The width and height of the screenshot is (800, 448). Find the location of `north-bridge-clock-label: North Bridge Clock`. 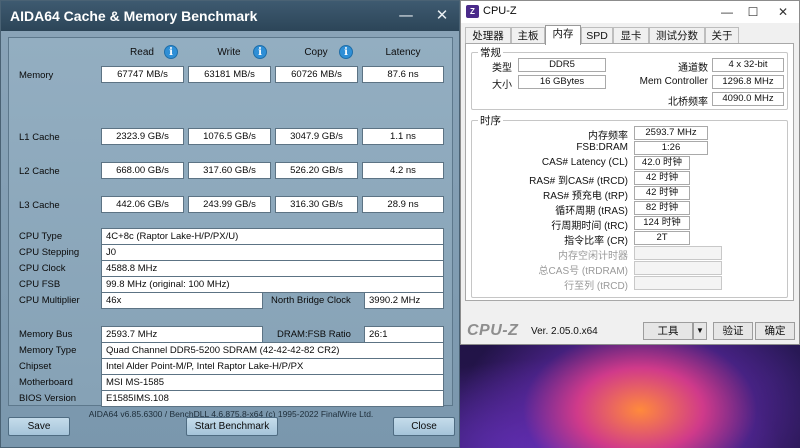

north-bridge-clock-label: North Bridge Clock is located at coordinates (311, 300).